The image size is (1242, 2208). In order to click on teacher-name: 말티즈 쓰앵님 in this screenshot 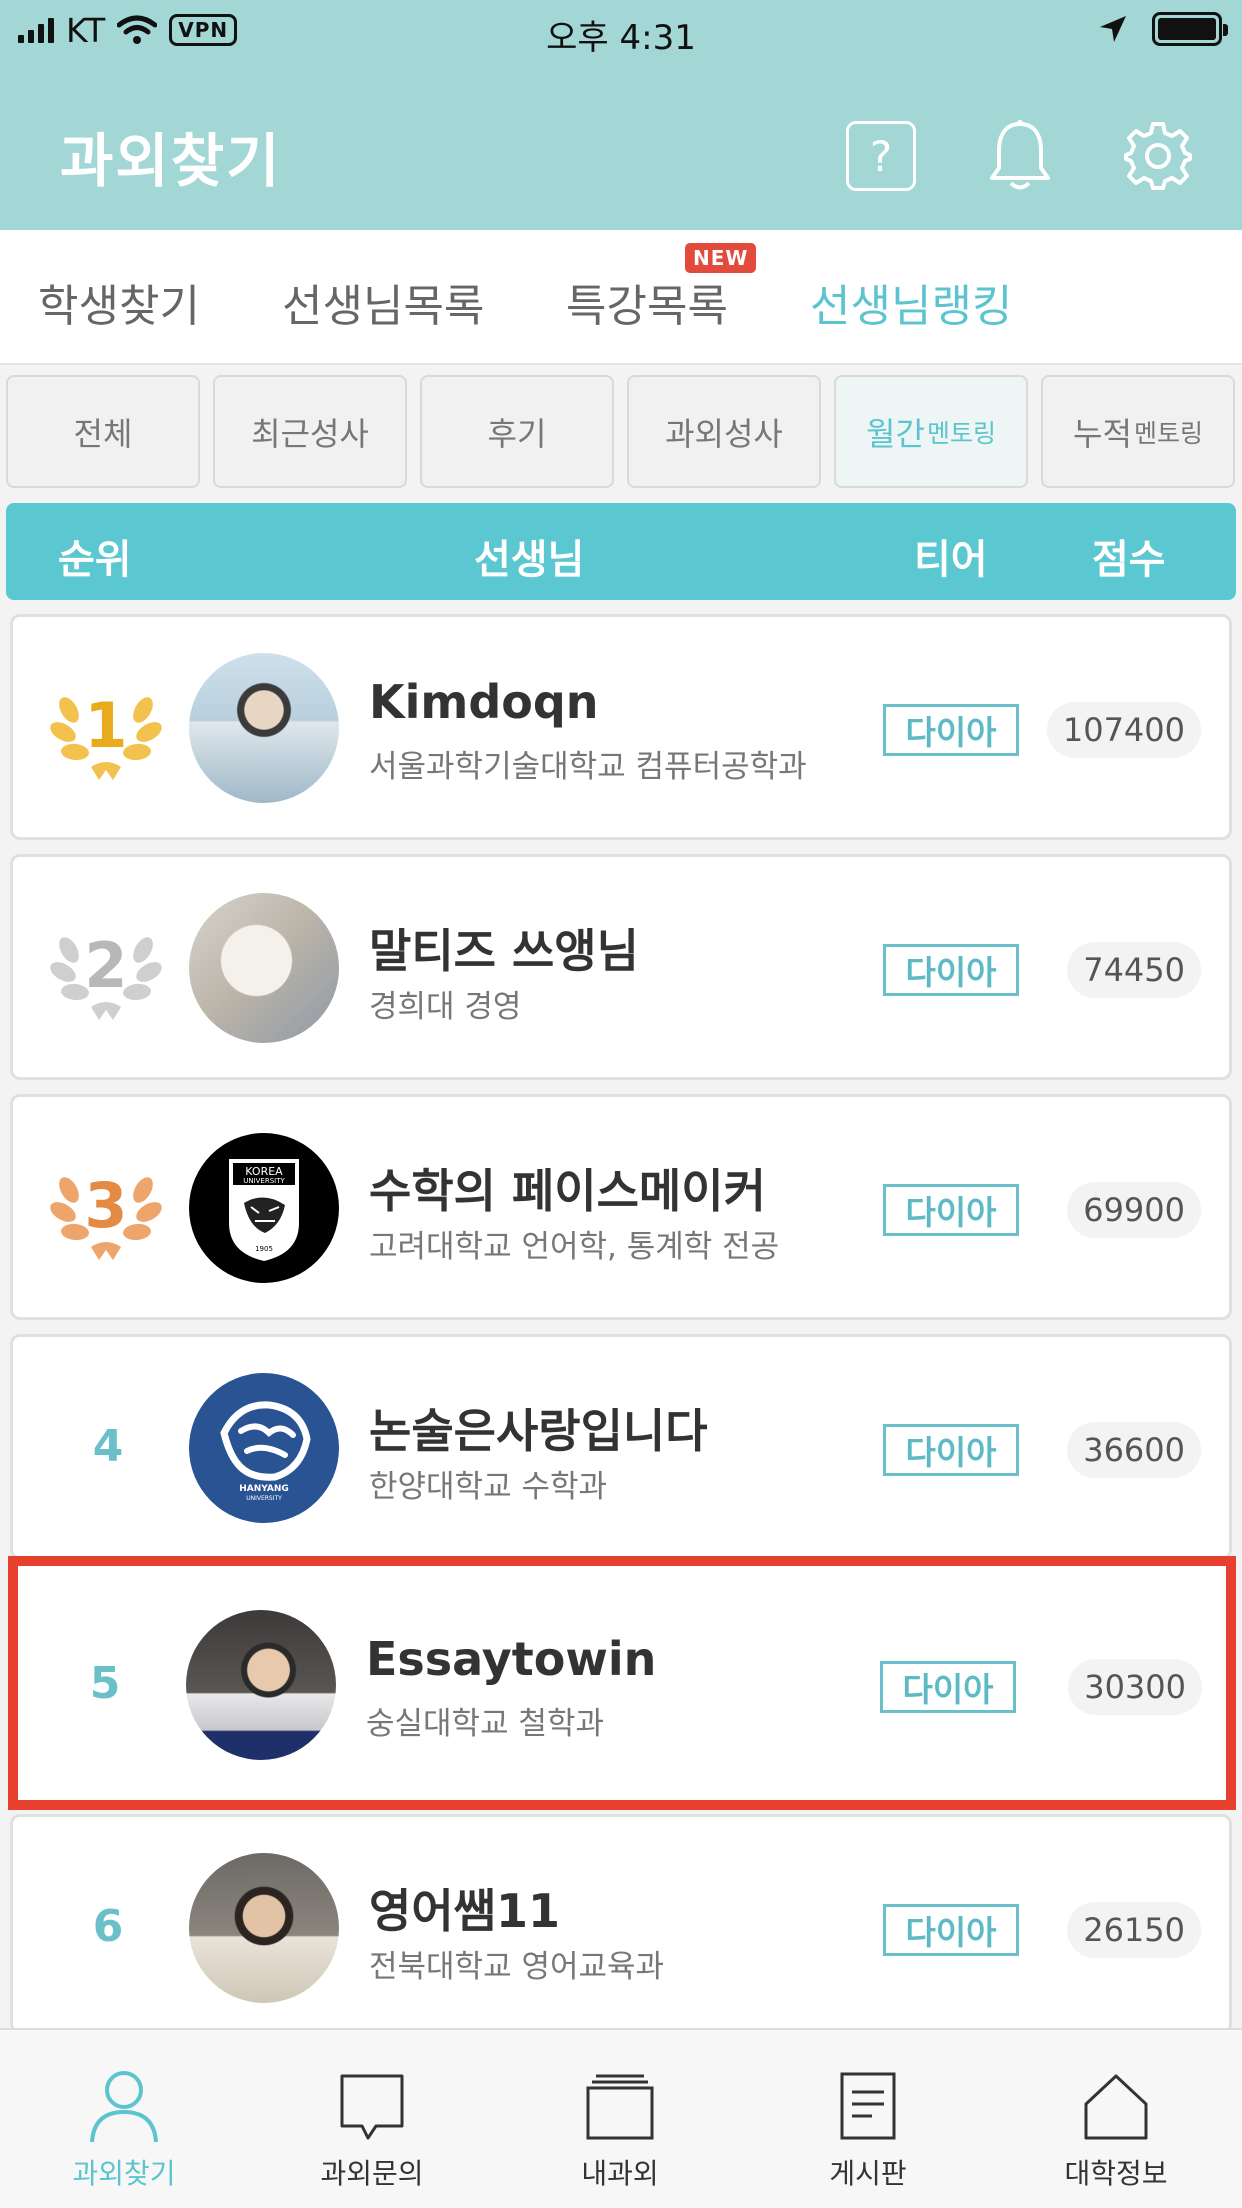, I will do `click(504, 951)`.